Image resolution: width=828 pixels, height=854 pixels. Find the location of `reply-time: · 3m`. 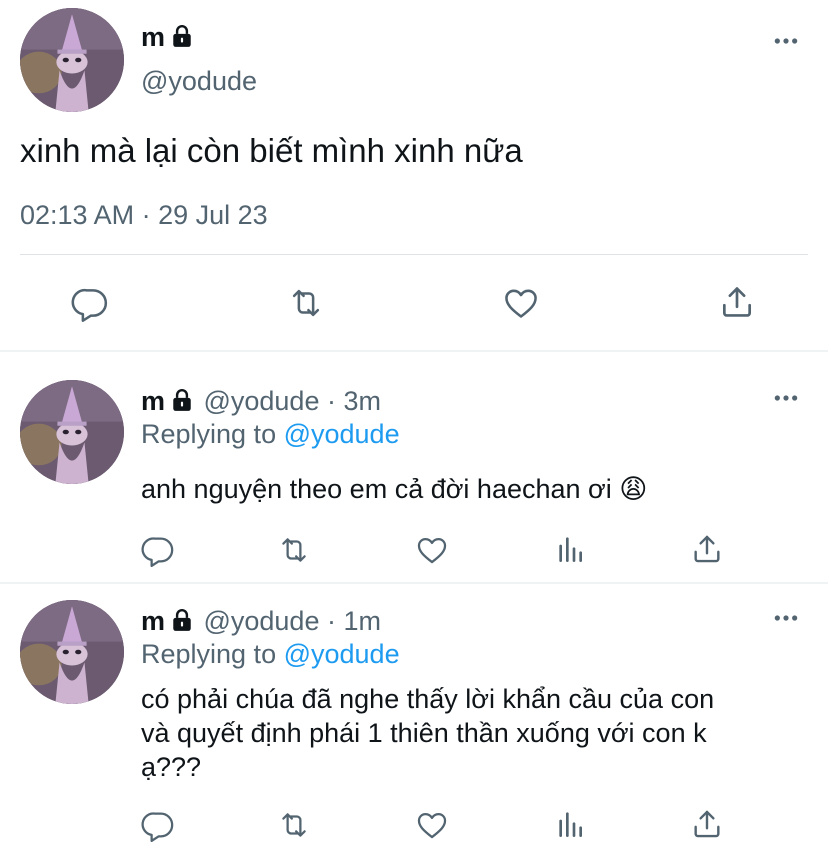

reply-time: · 3m is located at coordinates (350, 401).